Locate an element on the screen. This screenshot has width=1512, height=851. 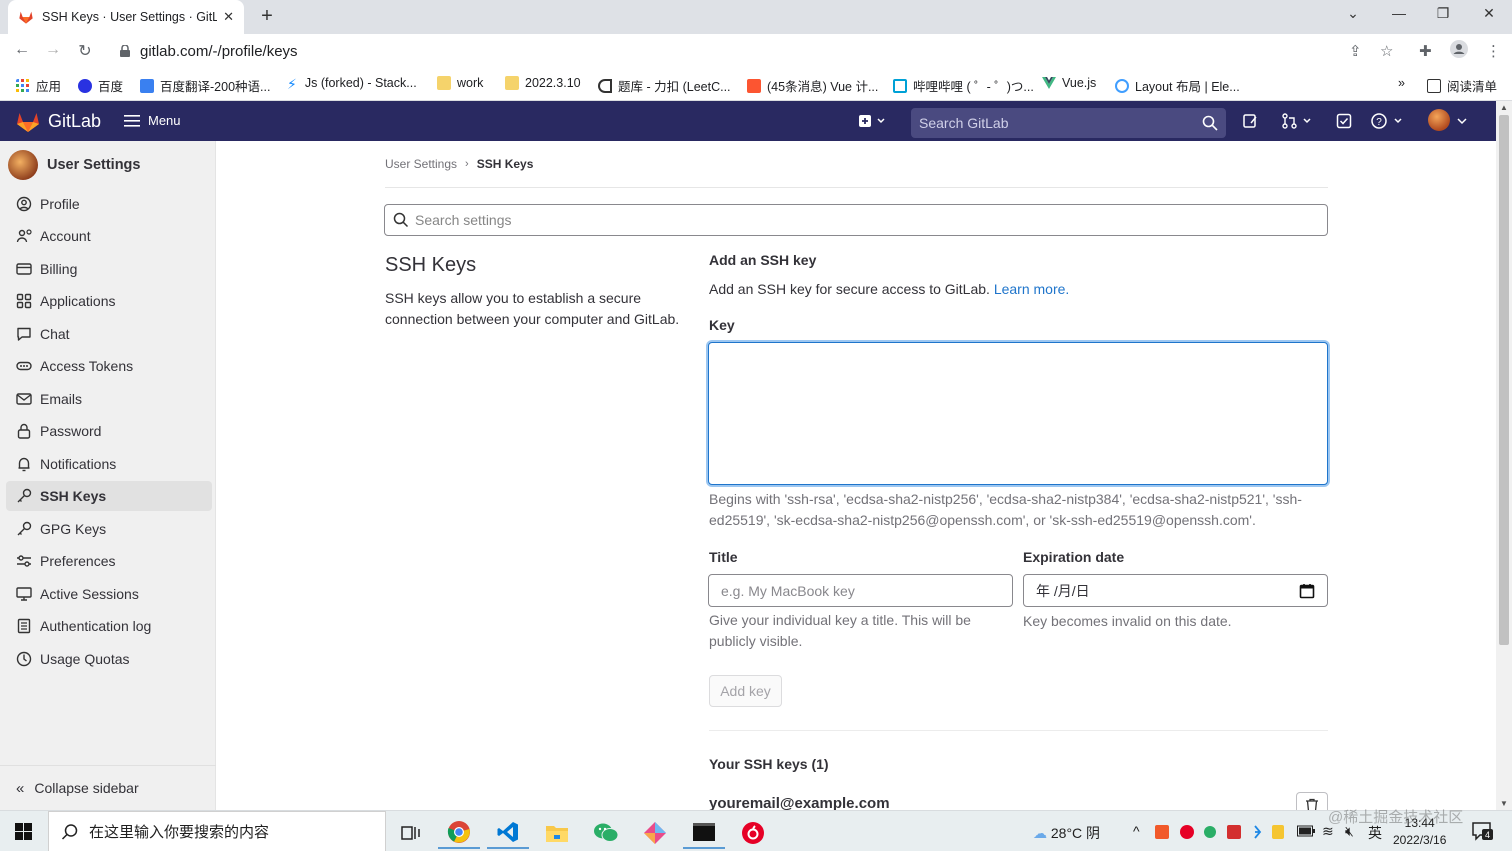
calendar-icon is located at coordinates (1307, 591).